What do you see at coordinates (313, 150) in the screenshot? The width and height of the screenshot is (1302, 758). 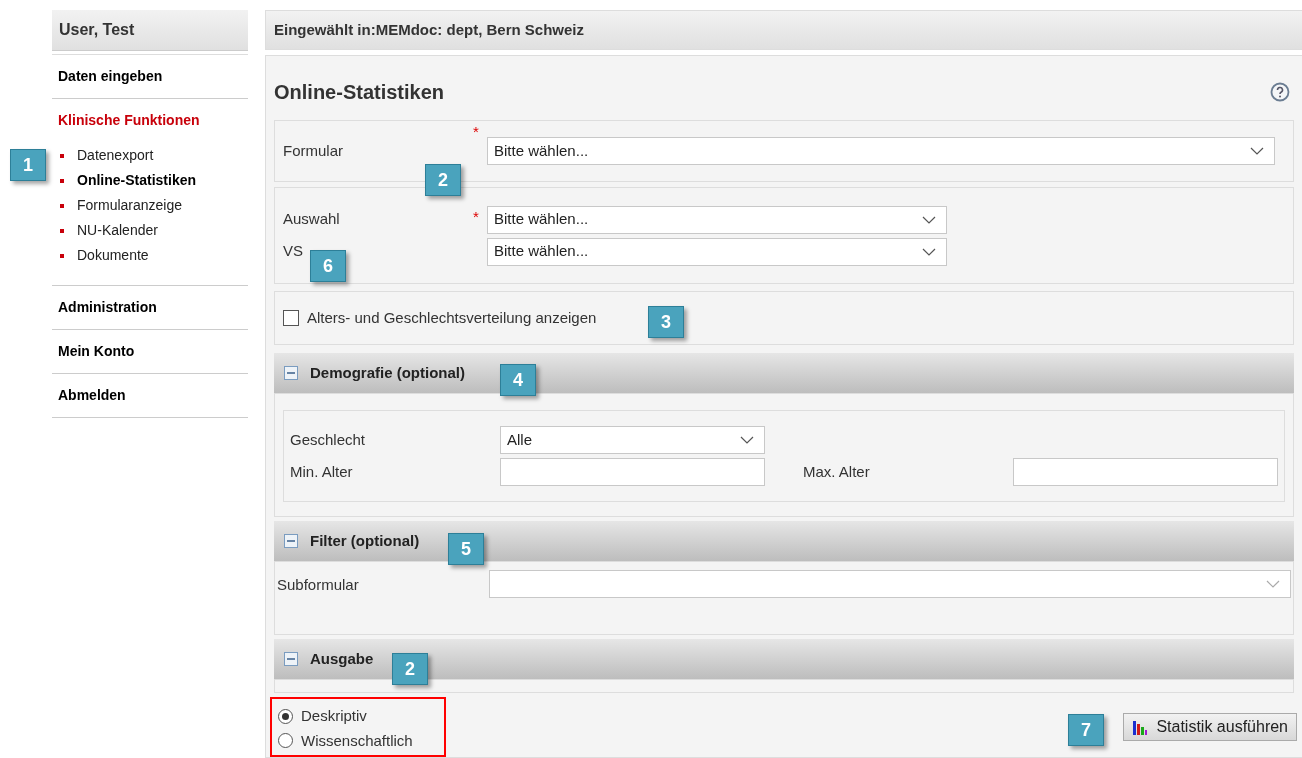 I see `field-label: Formular` at bounding box center [313, 150].